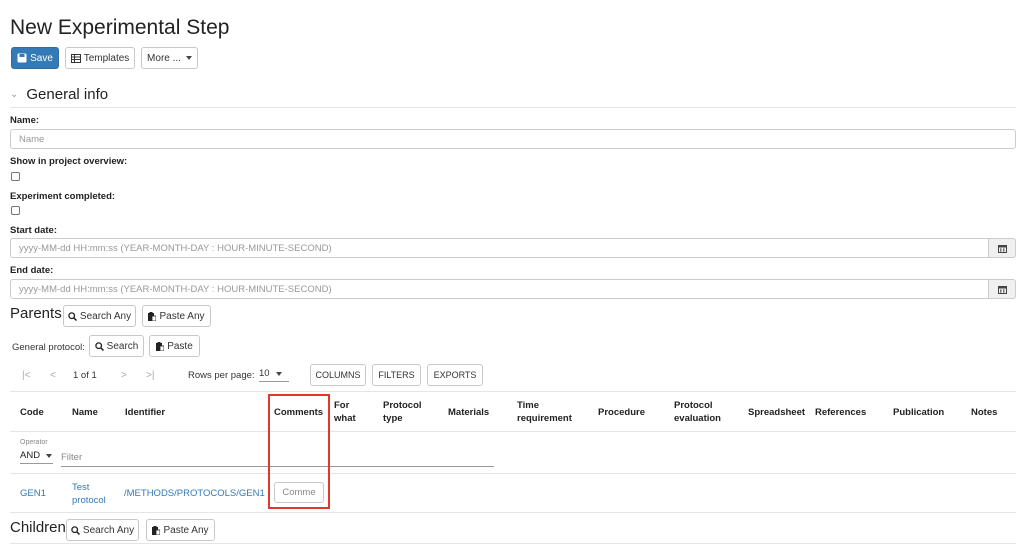  I want to click on column-header-code: Code, so click(32, 412).